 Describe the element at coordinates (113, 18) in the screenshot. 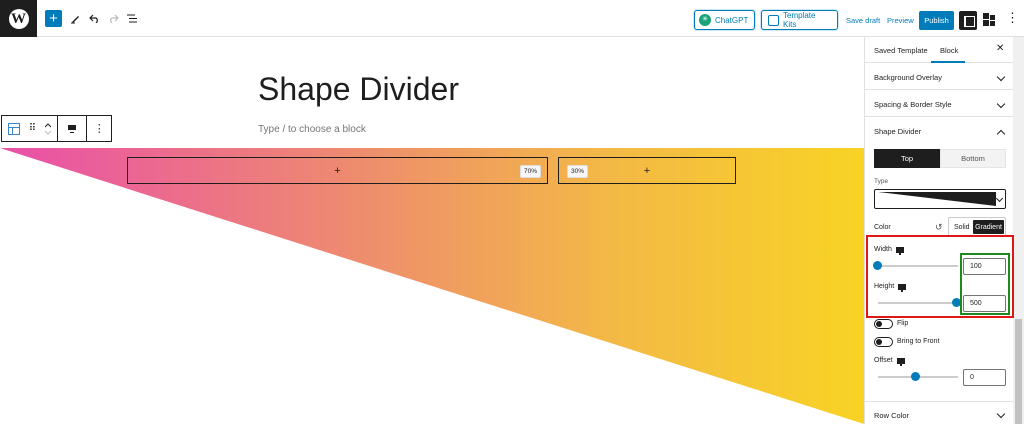

I see `redo-icon` at that location.